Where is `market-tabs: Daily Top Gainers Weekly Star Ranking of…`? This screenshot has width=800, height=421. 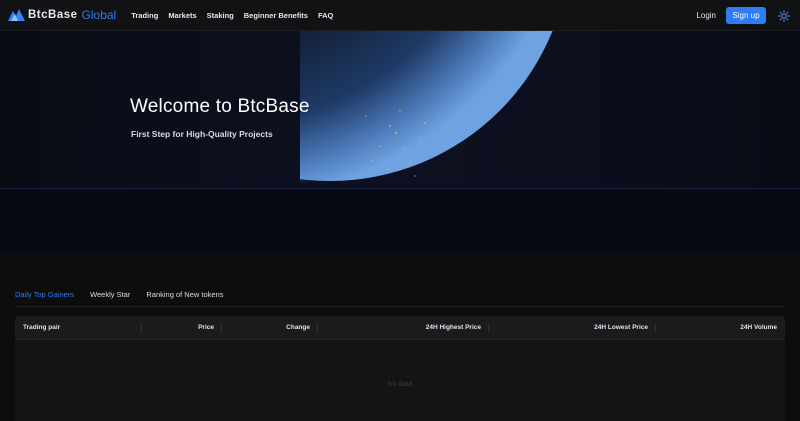 market-tabs: Daily Top Gainers Weekly Star Ranking of… is located at coordinates (127, 298).